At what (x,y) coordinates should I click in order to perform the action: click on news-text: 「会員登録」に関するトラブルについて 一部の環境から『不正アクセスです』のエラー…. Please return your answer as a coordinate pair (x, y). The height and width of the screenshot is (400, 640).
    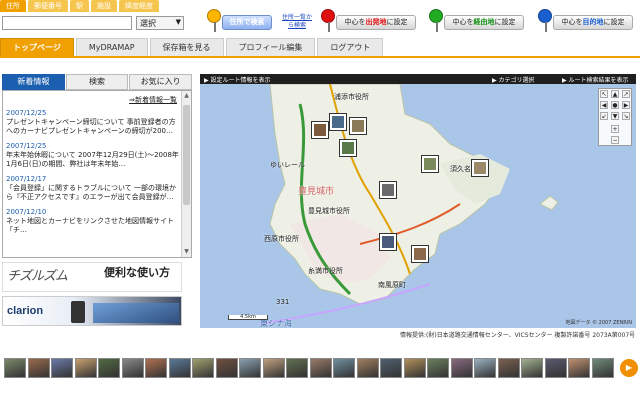
    Looking at the image, I should click on (93, 193).